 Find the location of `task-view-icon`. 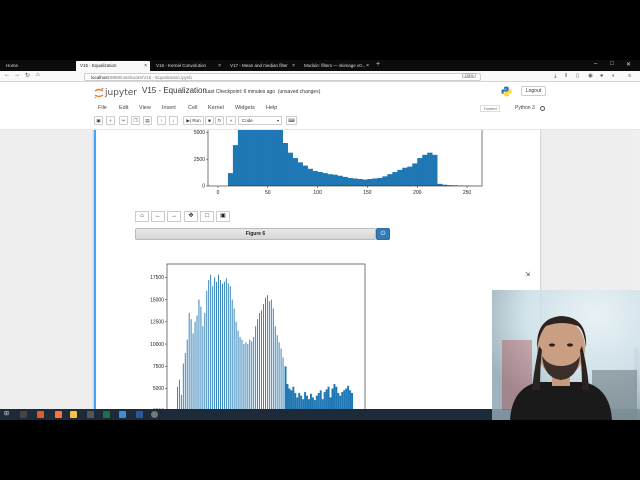

task-view-icon is located at coordinates (23, 414).